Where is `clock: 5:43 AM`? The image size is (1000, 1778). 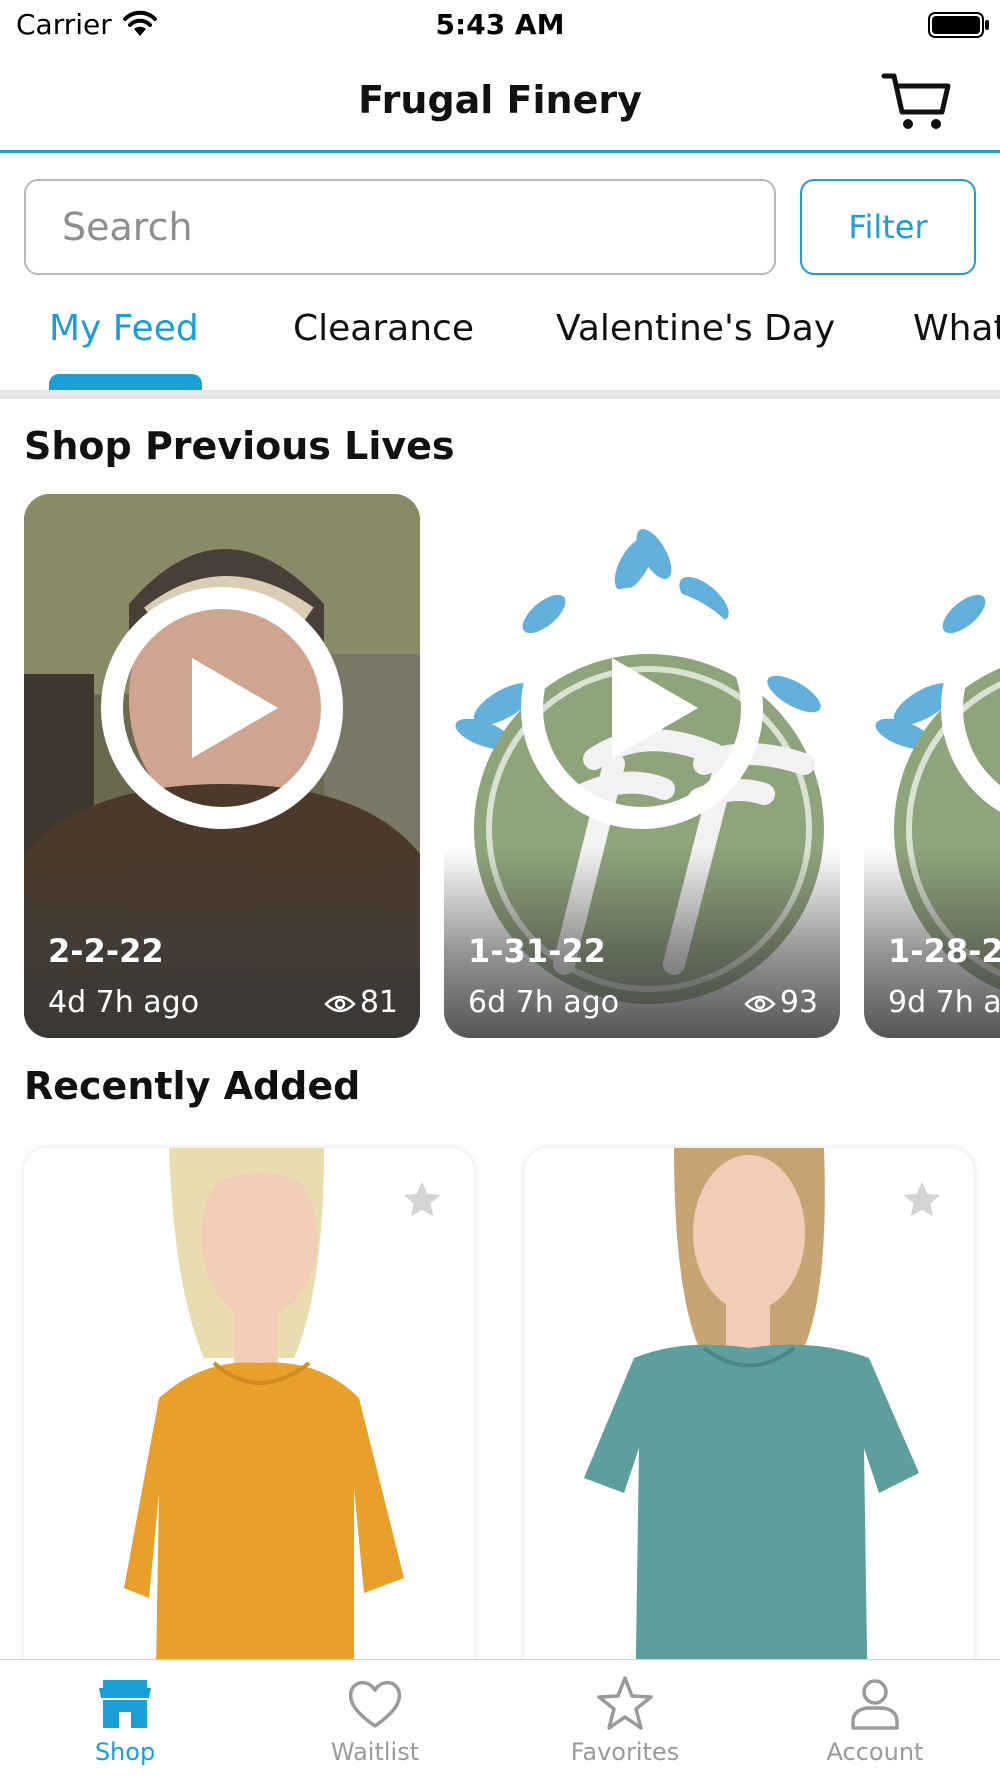 clock: 5:43 AM is located at coordinates (500, 24).